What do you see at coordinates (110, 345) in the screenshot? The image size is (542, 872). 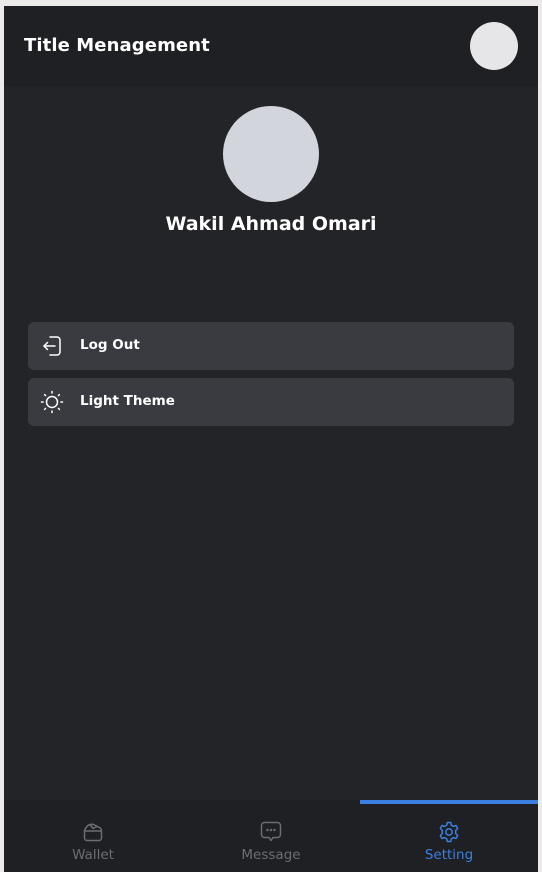 I see `logout-label: Log Out` at bounding box center [110, 345].